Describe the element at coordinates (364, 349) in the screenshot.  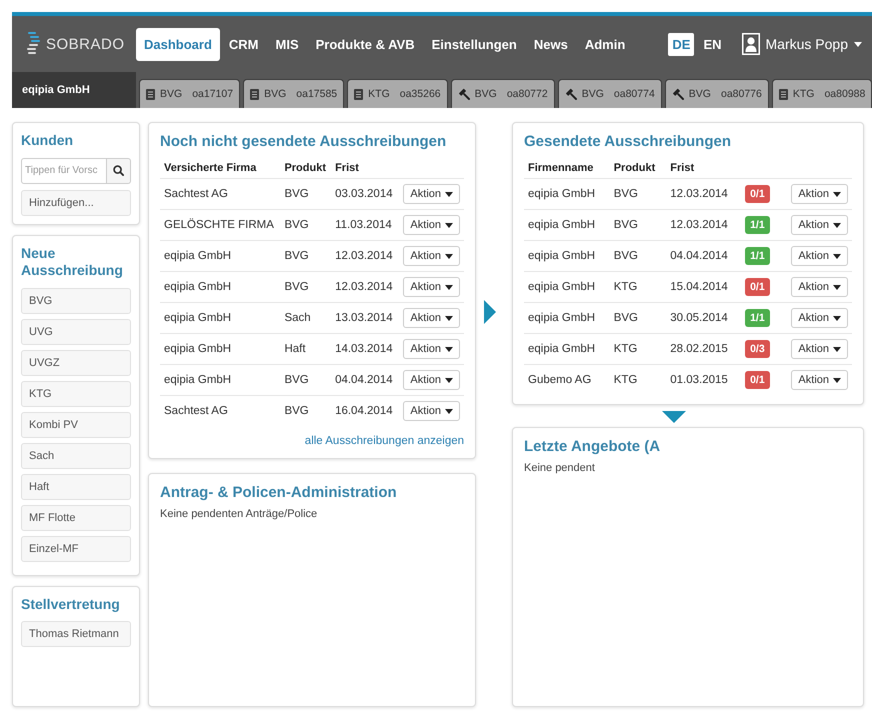
I see `table-cell: 14.03.2014` at that location.